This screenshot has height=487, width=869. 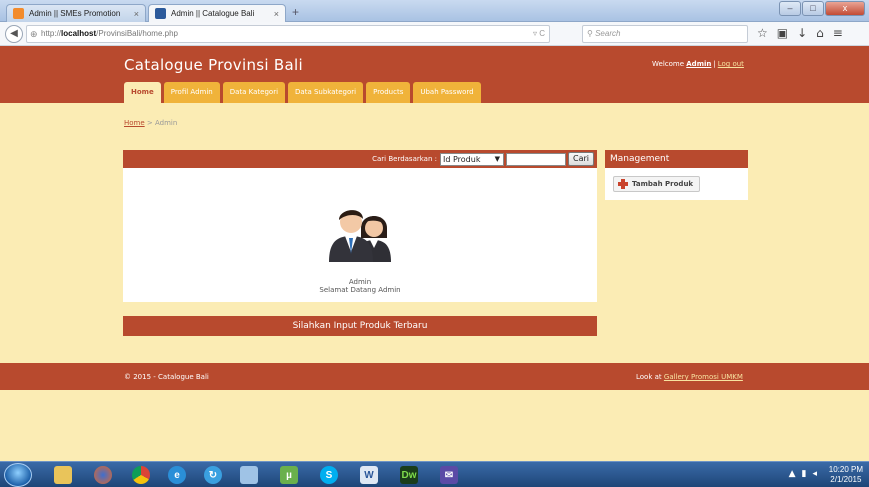 I want to click on welcome-prefix: Welcome, so click(x=668, y=64).